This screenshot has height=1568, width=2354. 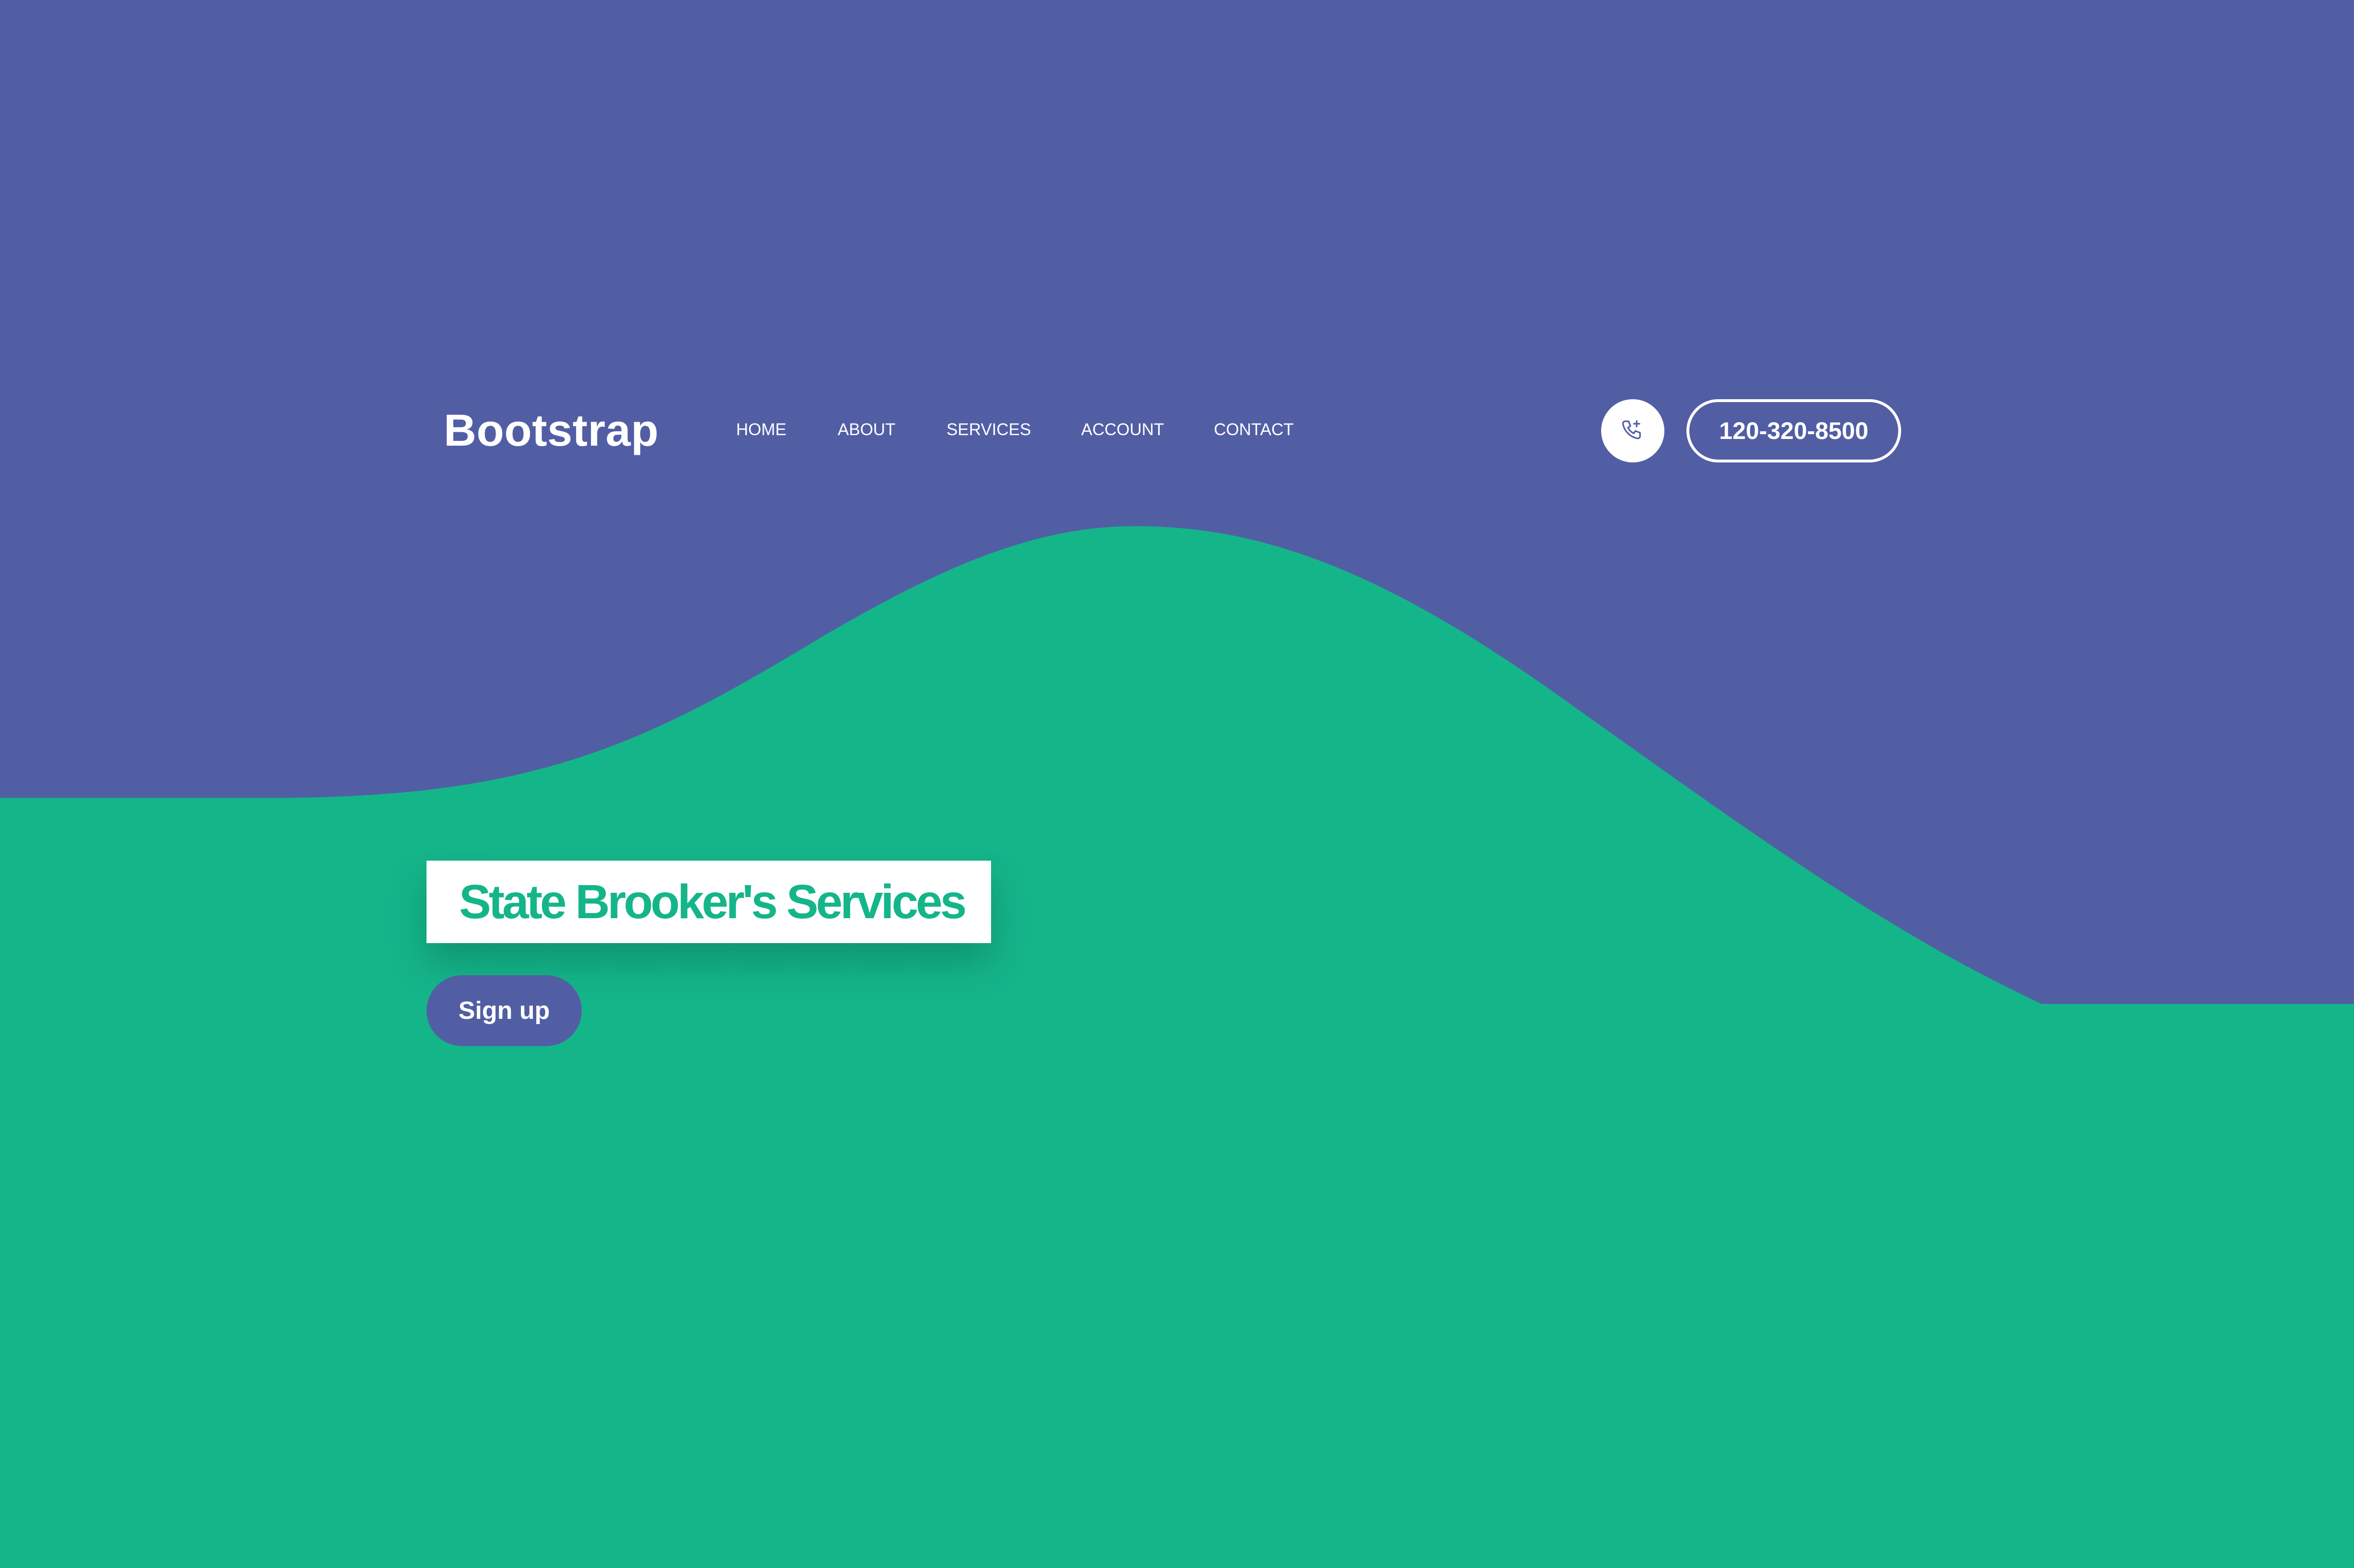 What do you see at coordinates (551, 430) in the screenshot?
I see `brand-logo-text: Bootstrap` at bounding box center [551, 430].